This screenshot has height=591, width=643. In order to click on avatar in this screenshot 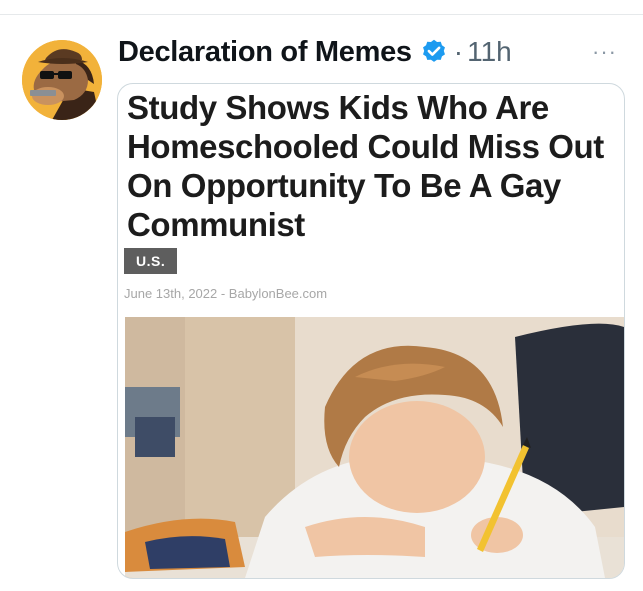, I will do `click(62, 80)`.